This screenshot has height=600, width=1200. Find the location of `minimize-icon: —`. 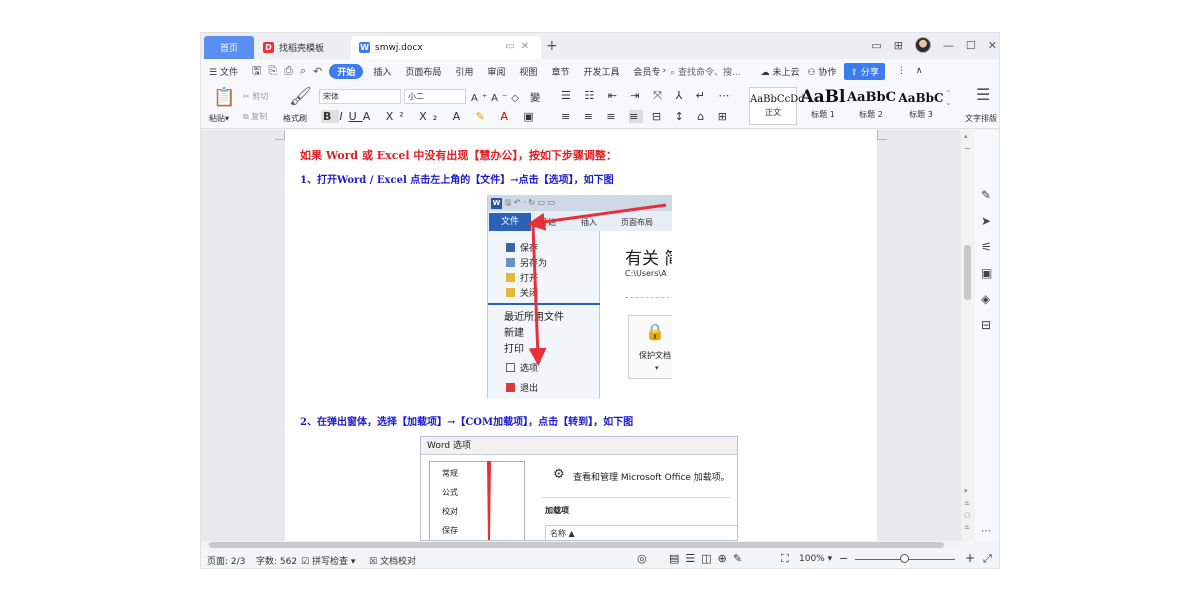

minimize-icon: — is located at coordinates (948, 45).